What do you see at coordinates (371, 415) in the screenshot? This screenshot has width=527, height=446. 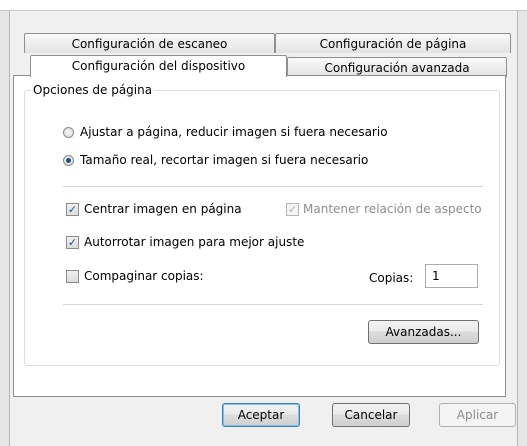 I see `cancel-button: Cancelar` at bounding box center [371, 415].